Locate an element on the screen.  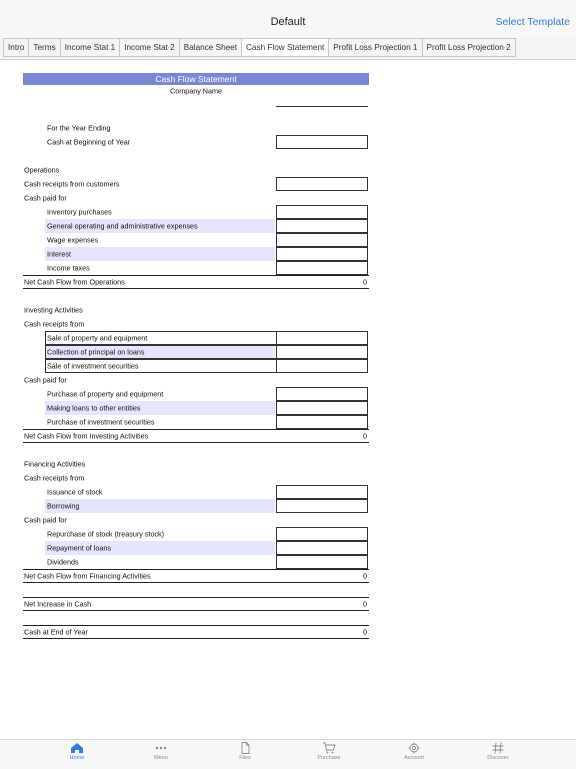
bottom-tab-label: Account is located at coordinates (414, 758).